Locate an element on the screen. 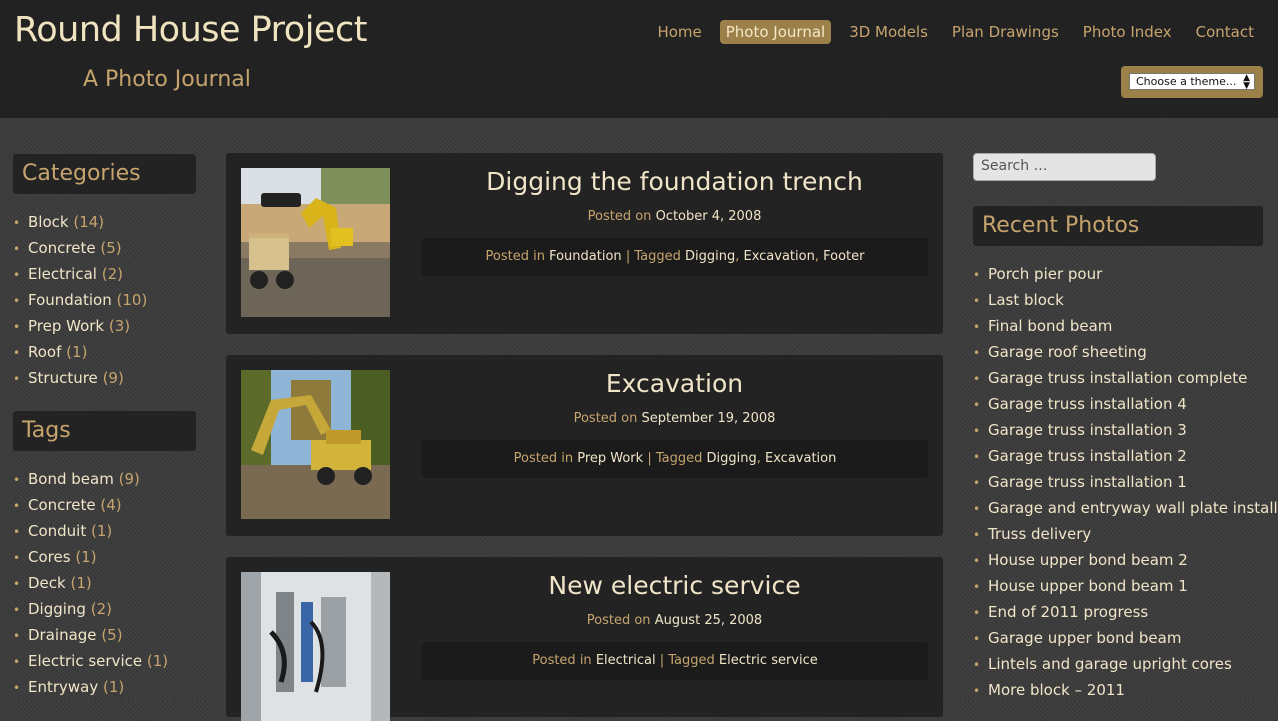 The height and width of the screenshot is (721, 1278). recent-photo-link: Lintels and garage upright cores is located at coordinates (1110, 664).